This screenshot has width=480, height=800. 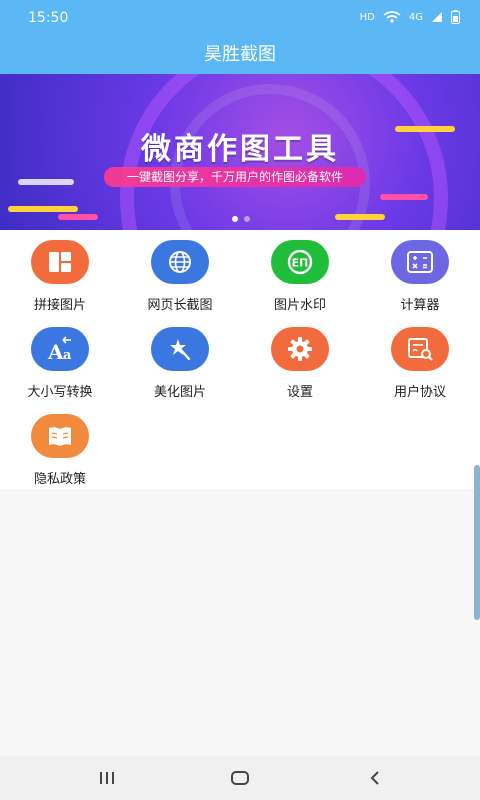 I want to click on back-button, so click(x=375, y=778).